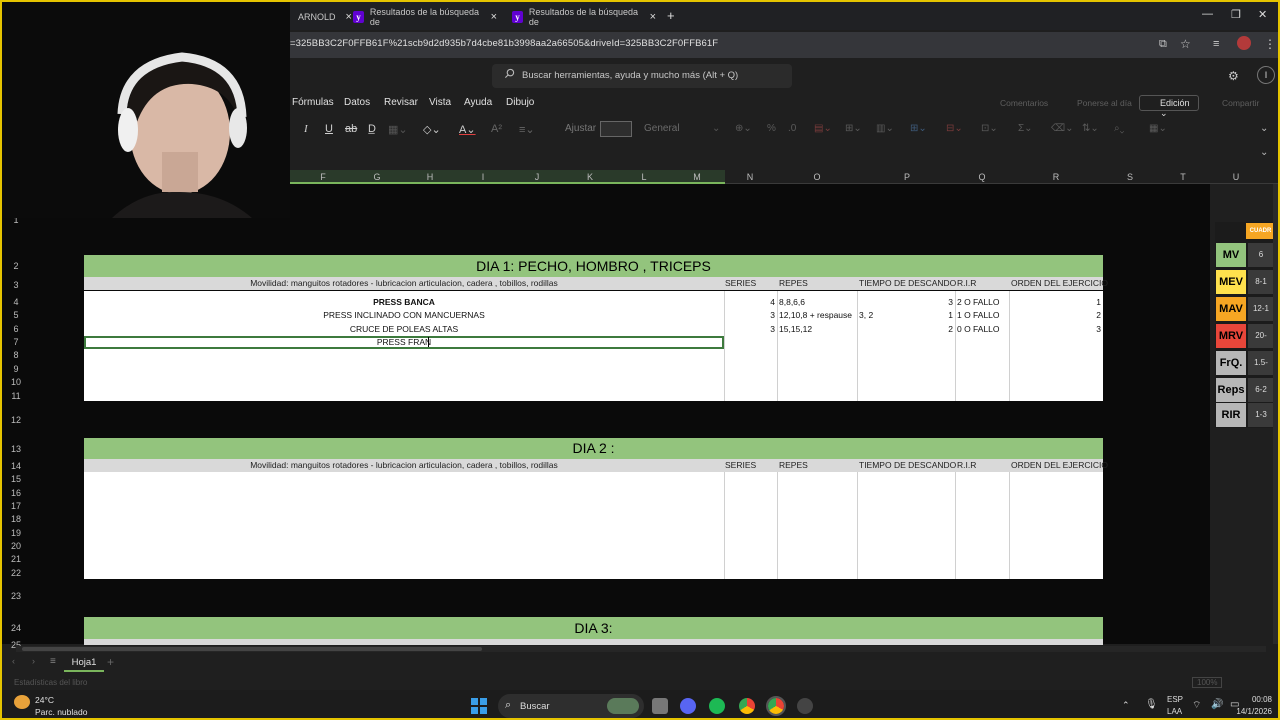  What do you see at coordinates (1207, 682) in the screenshot?
I see `zoom-level: 100%` at bounding box center [1207, 682].